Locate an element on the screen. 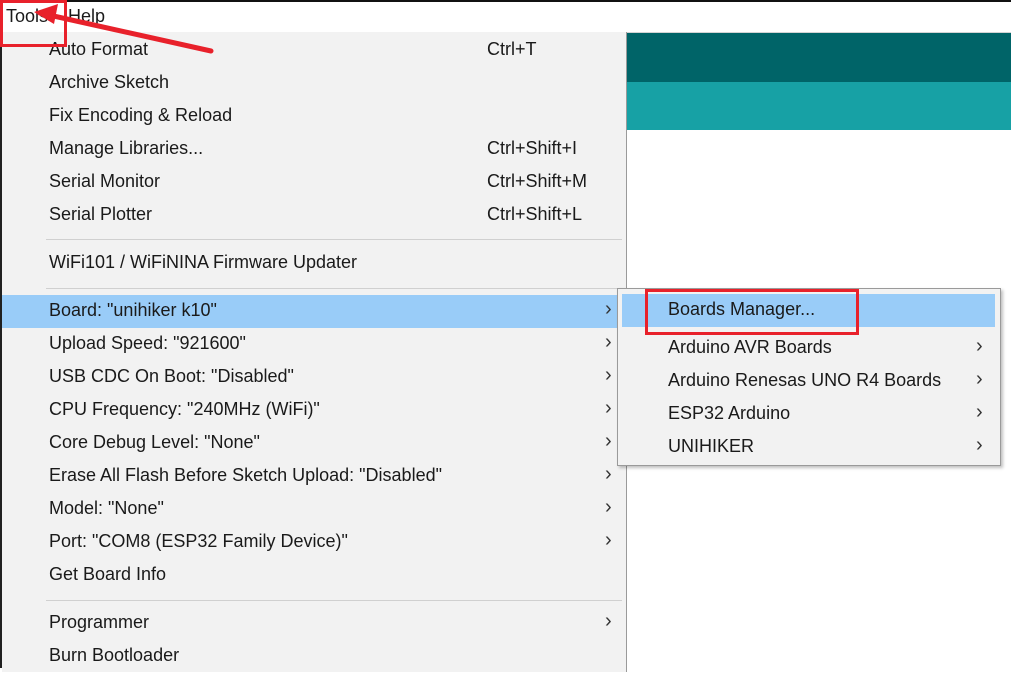 The height and width of the screenshot is (673, 1011). menu-item-firmware-updater: WiFi101 / WiFiNINA Firmware Updater is located at coordinates (314, 263).